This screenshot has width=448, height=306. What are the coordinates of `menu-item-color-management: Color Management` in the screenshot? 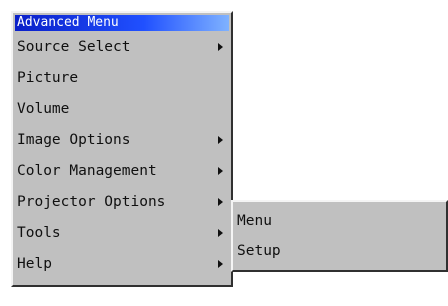 It's located at (122, 171).